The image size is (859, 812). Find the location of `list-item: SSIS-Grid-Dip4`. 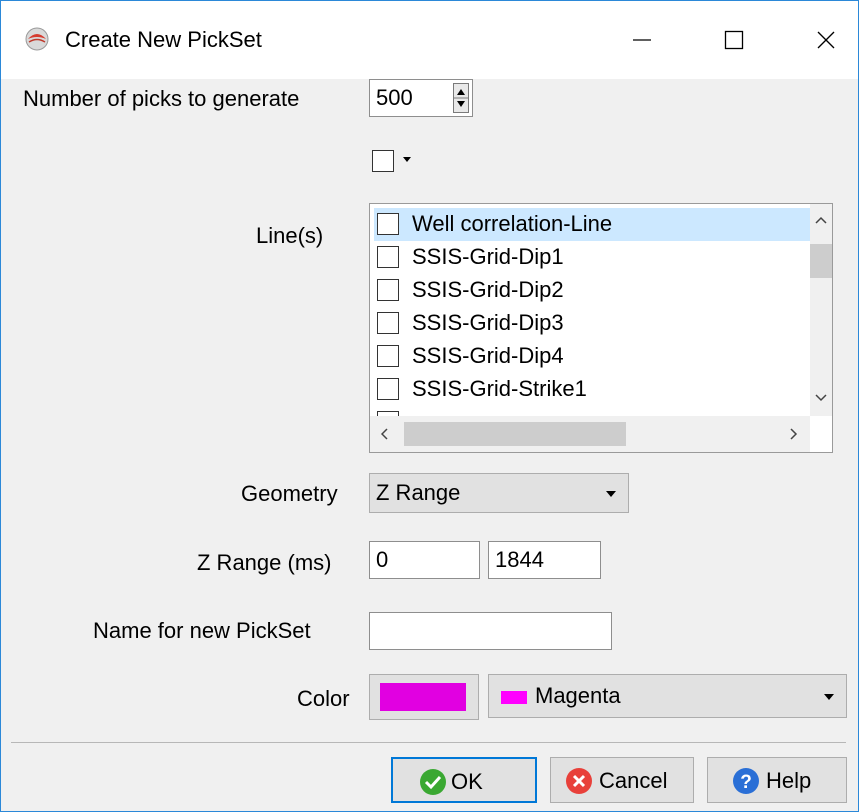

list-item: SSIS-Grid-Dip4 is located at coordinates (592, 356).